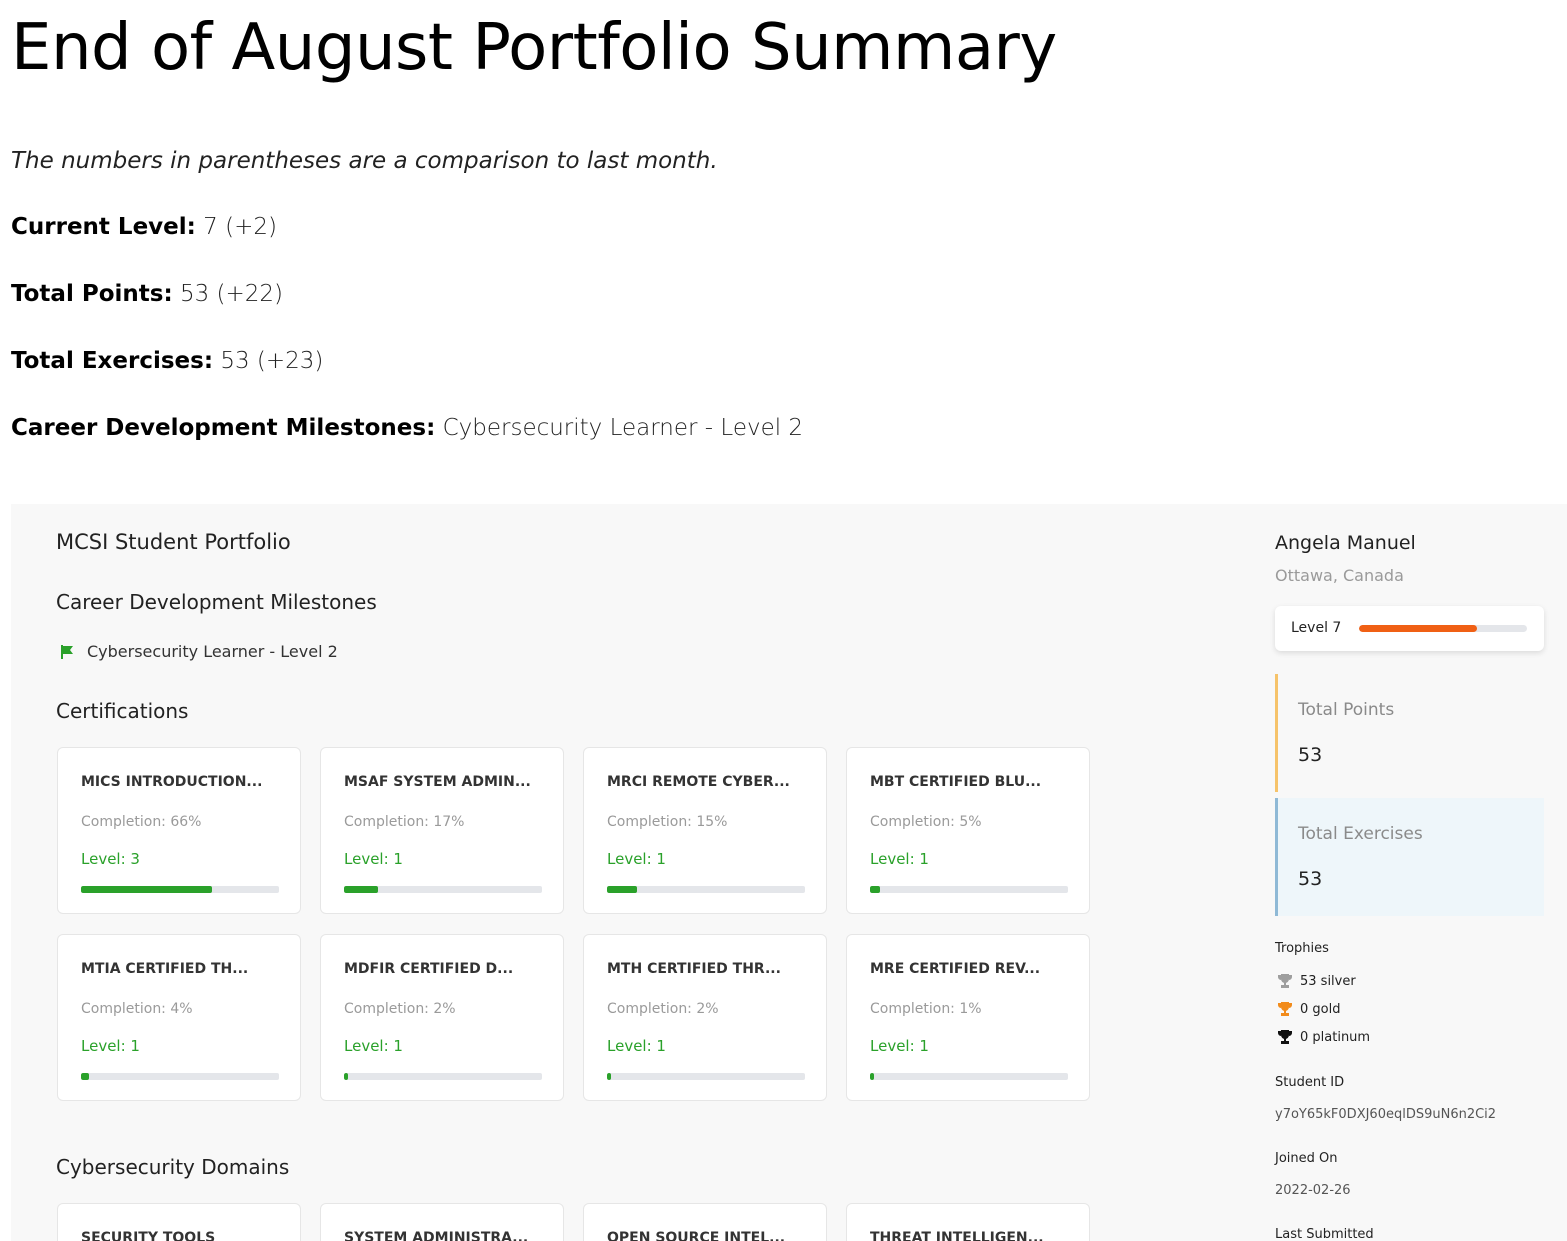 The width and height of the screenshot is (1567, 1241). What do you see at coordinates (1310, 879) in the screenshot?
I see `total-exercises-card-value: 53` at bounding box center [1310, 879].